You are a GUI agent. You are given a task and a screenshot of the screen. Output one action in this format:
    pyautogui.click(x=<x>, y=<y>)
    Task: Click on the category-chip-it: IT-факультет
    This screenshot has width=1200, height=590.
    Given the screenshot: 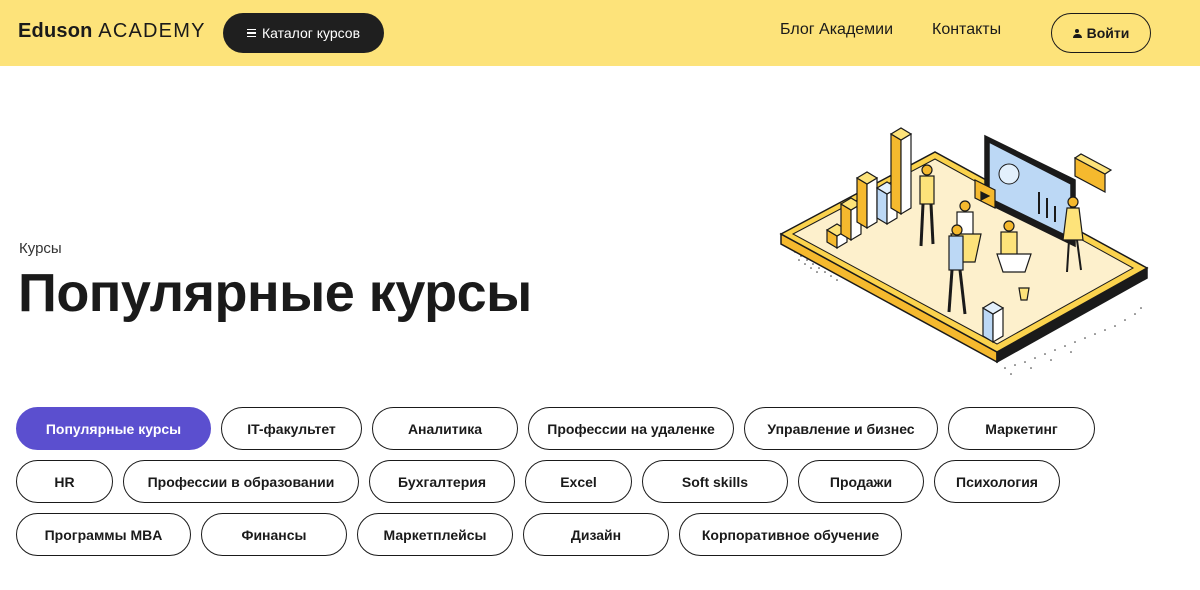 What is the action you would take?
    pyautogui.click(x=291, y=428)
    